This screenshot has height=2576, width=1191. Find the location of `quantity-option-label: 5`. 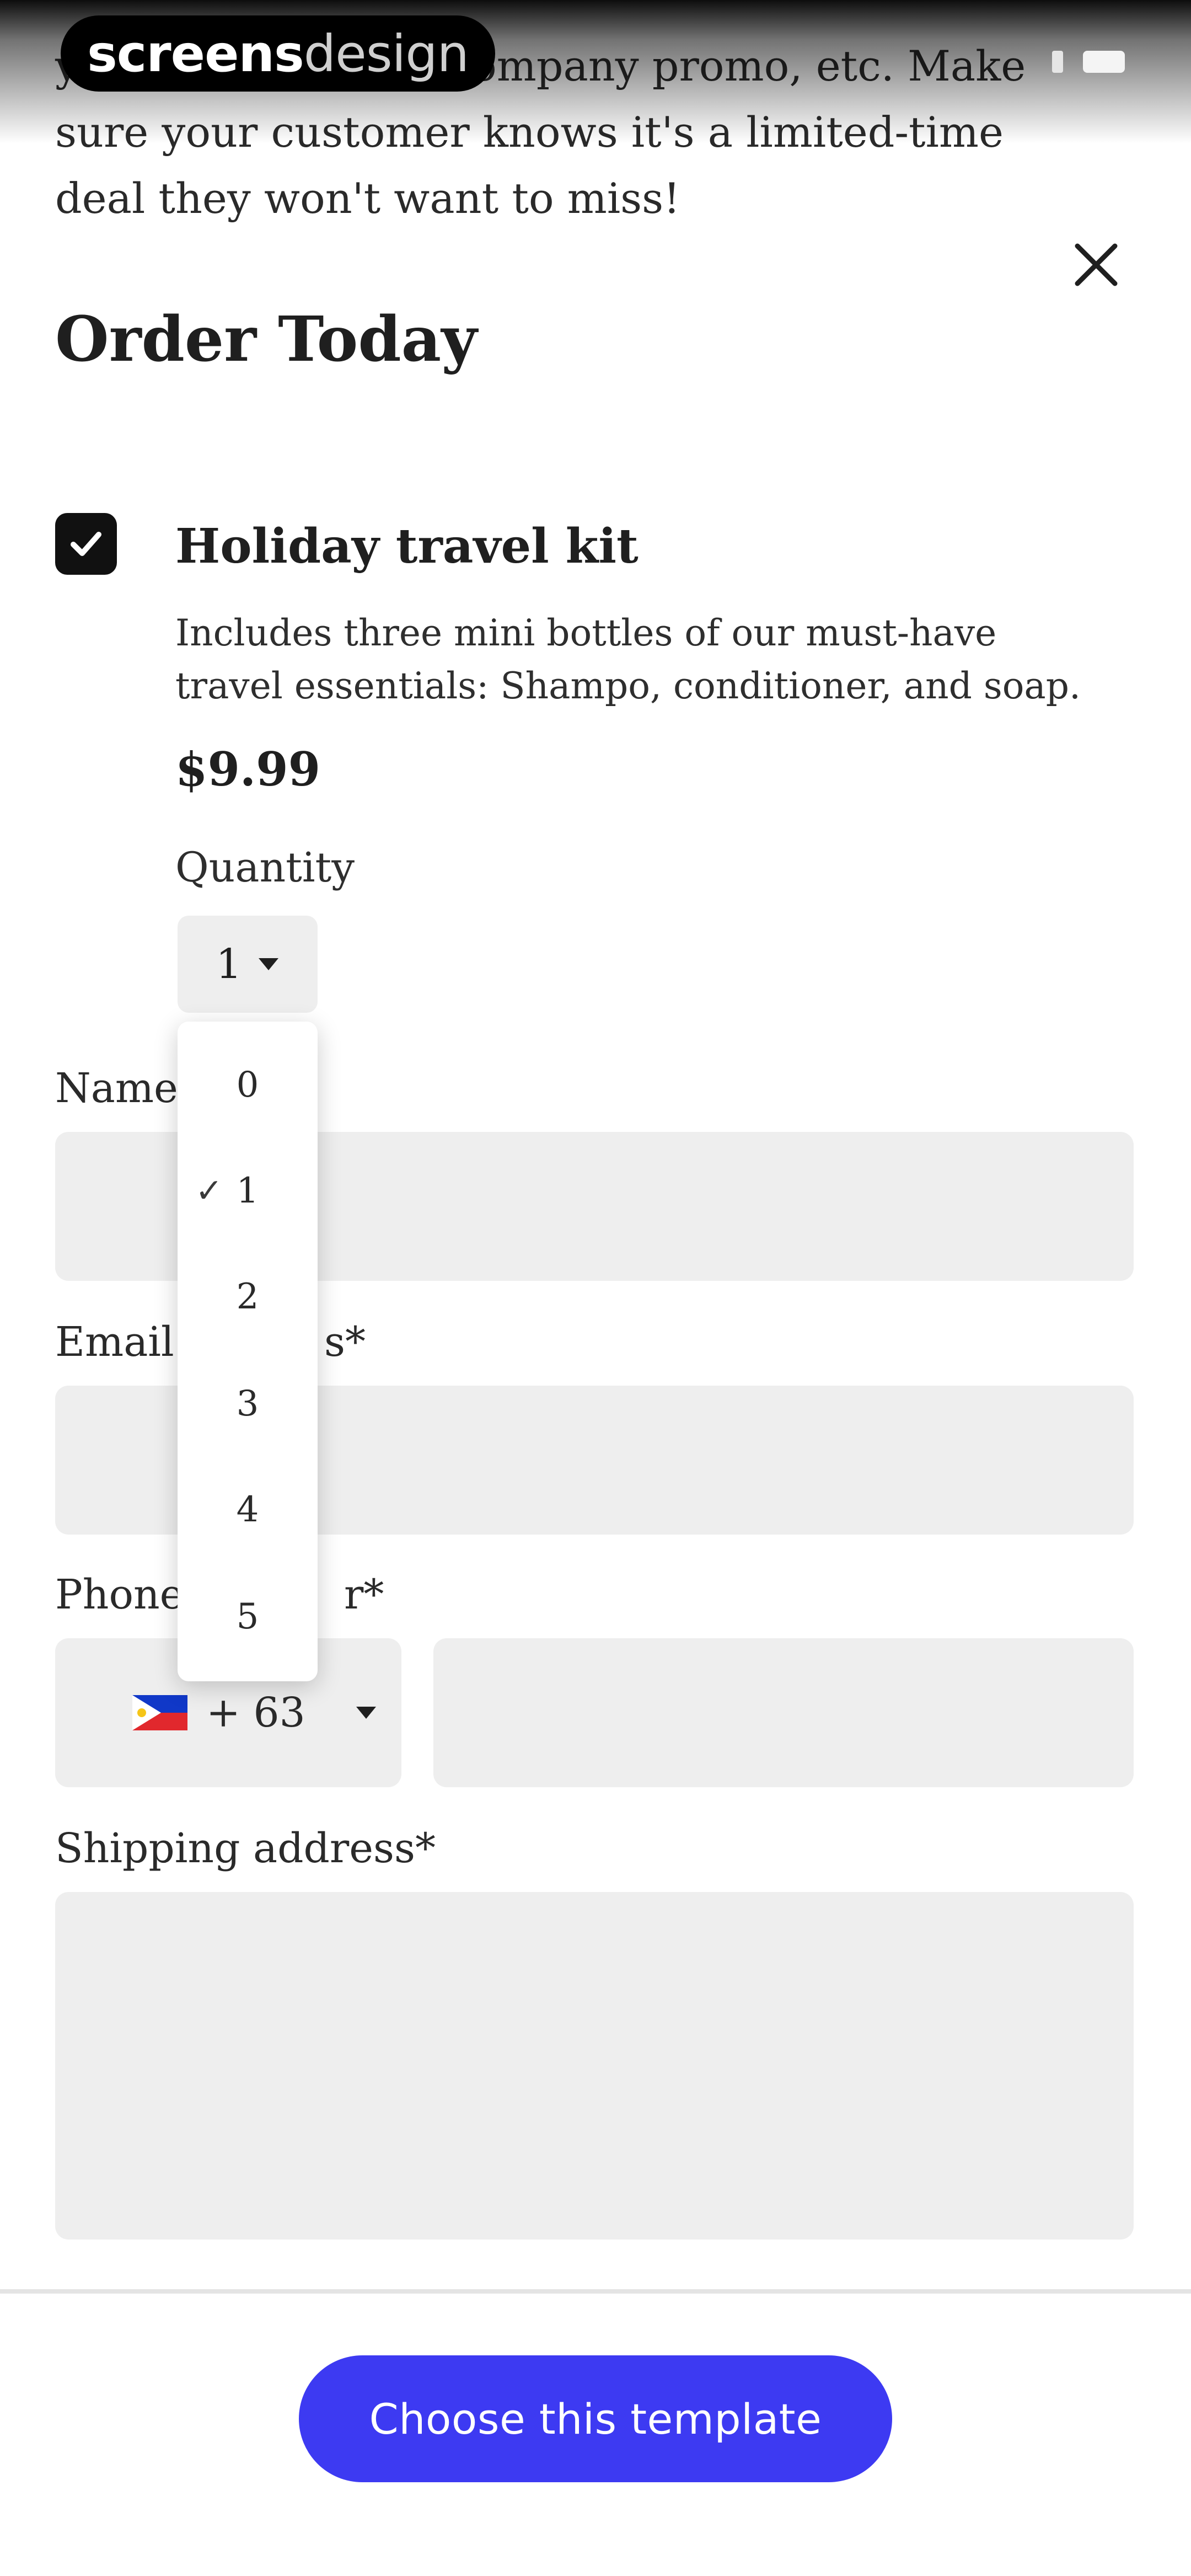

quantity-option-label: 5 is located at coordinates (248, 1616).